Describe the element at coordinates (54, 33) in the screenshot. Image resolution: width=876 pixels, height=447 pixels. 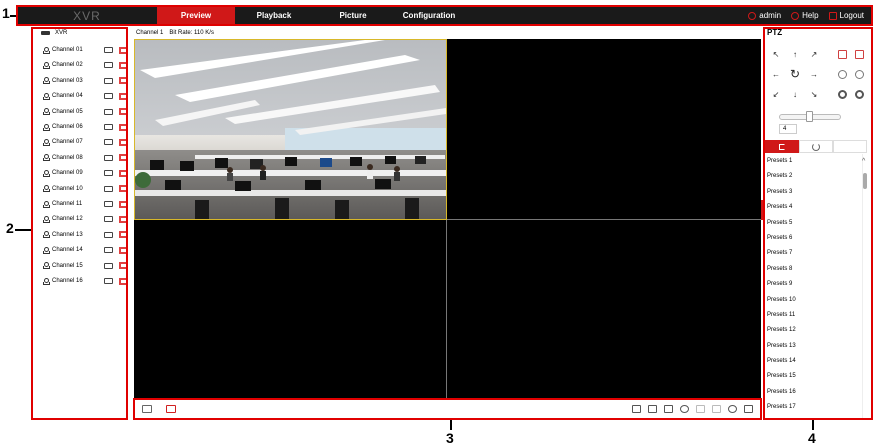
I see `device-node: XVR` at that location.